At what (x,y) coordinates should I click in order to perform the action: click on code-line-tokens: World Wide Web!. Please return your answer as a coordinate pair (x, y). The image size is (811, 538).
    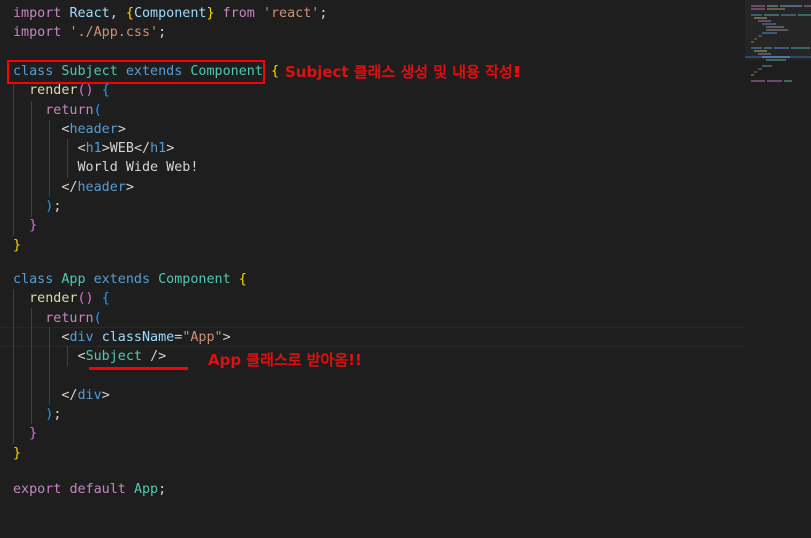
    Looking at the image, I should click on (106, 168).